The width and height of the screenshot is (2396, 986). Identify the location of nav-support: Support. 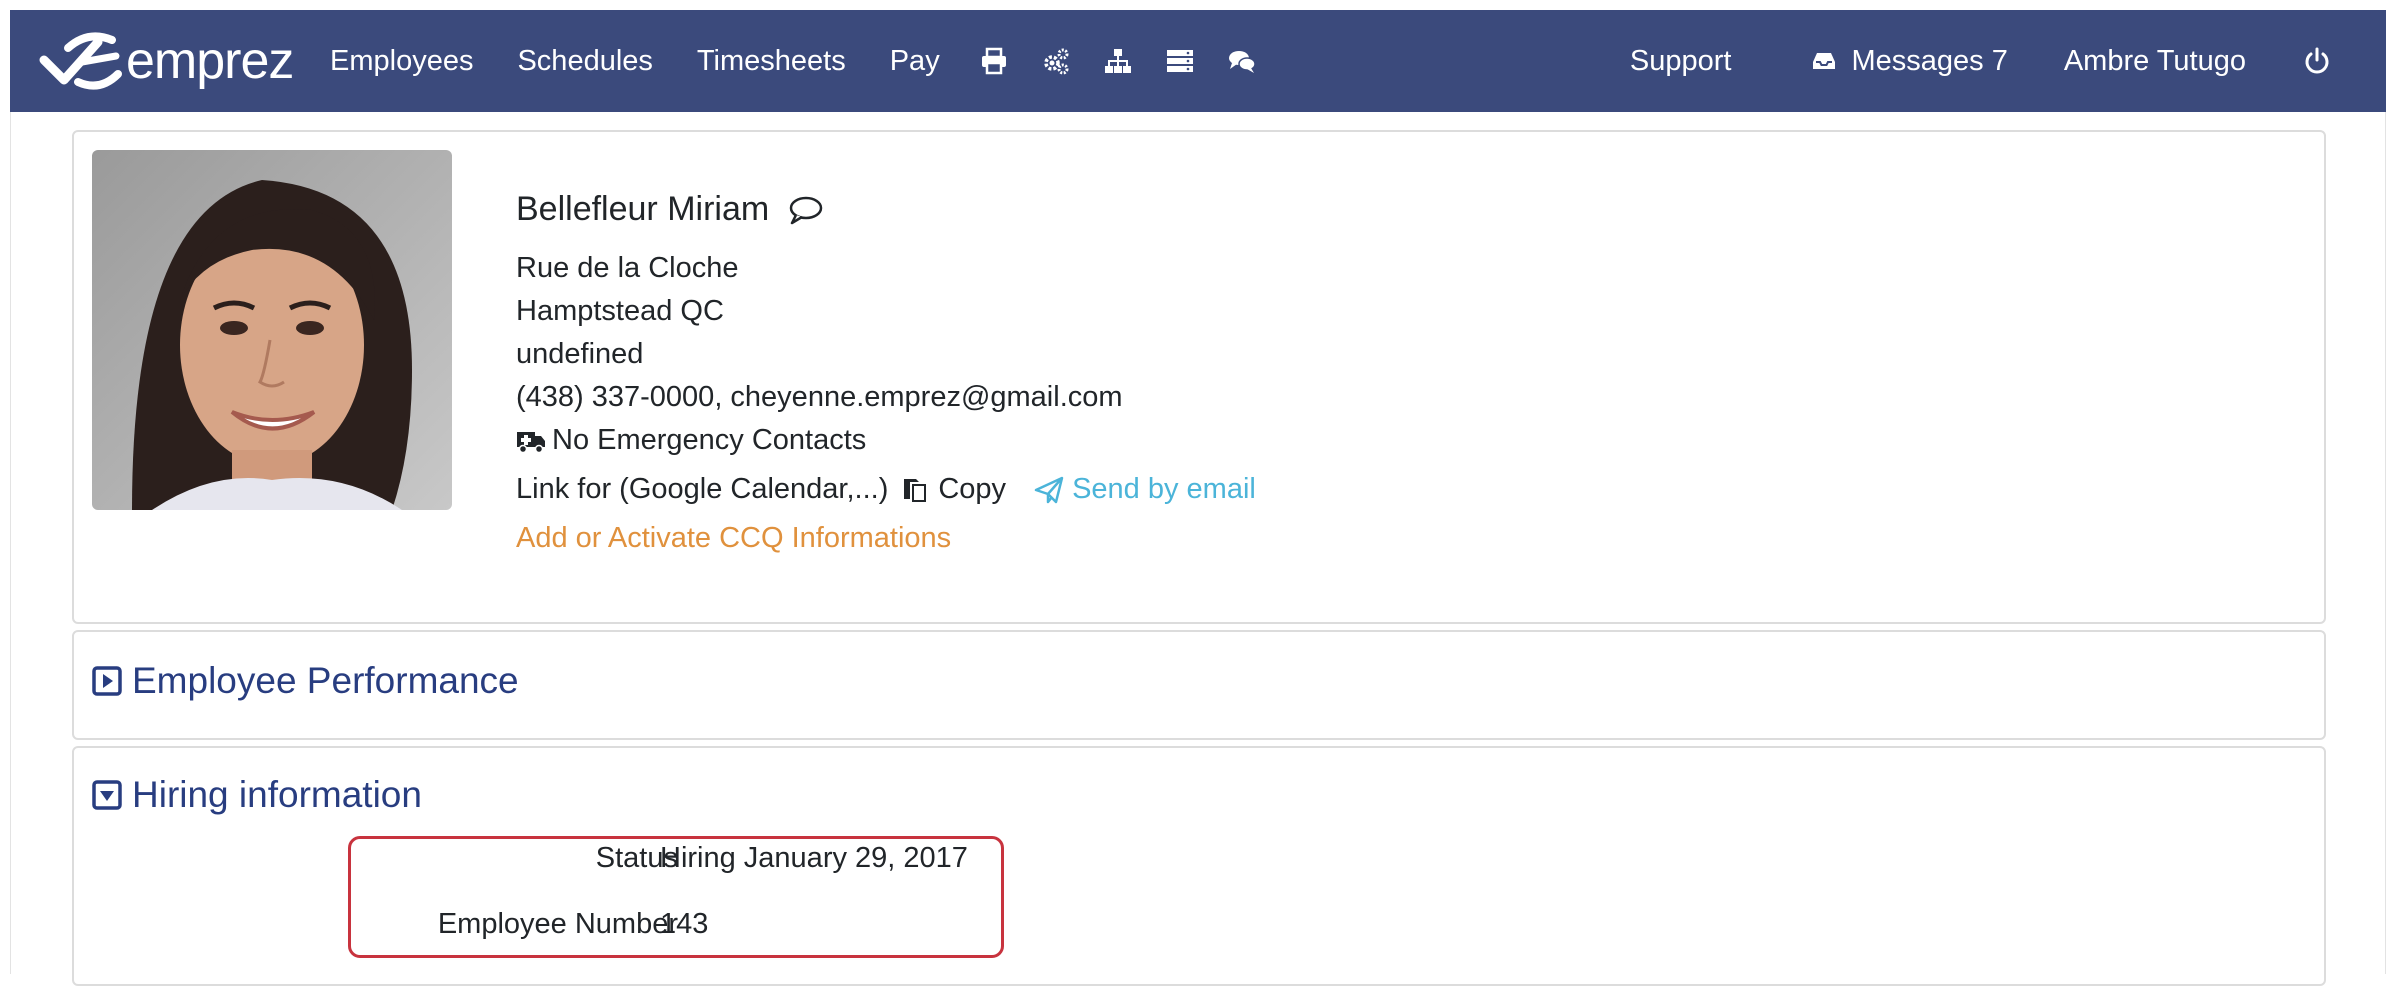
(1681, 61).